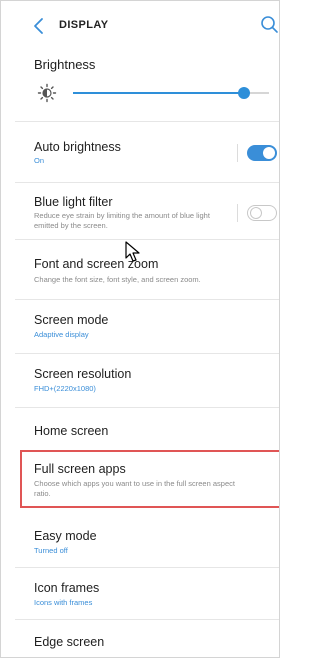  I want to click on screen-mode-item: Screen mode Adaptive display, so click(140, 325).